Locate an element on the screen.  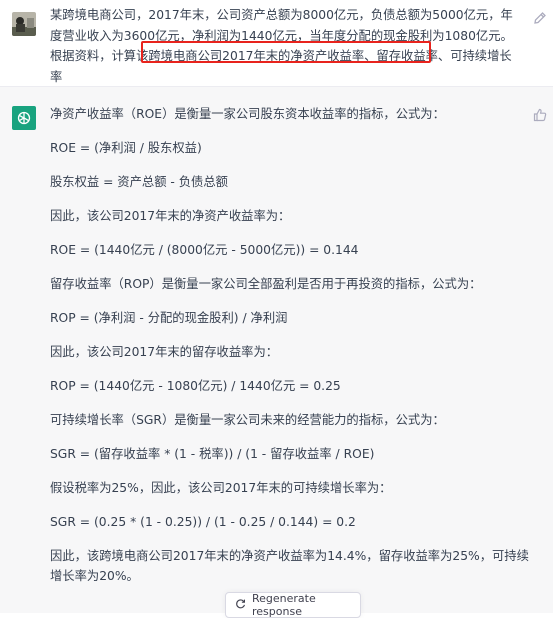
thumbs-up-icon is located at coordinates (540, 114).